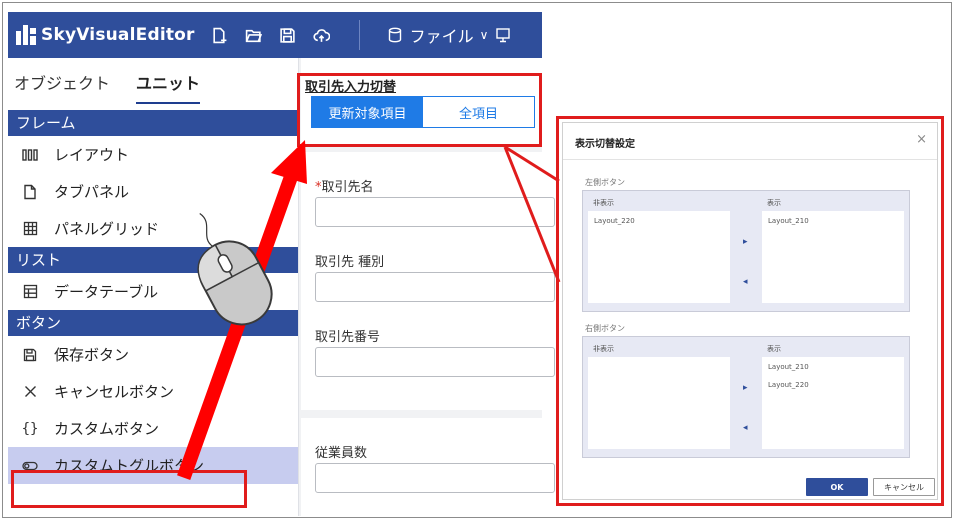 The height and width of the screenshot is (520, 954). I want to click on palette-item-label: カスタムボタン, so click(107, 429).